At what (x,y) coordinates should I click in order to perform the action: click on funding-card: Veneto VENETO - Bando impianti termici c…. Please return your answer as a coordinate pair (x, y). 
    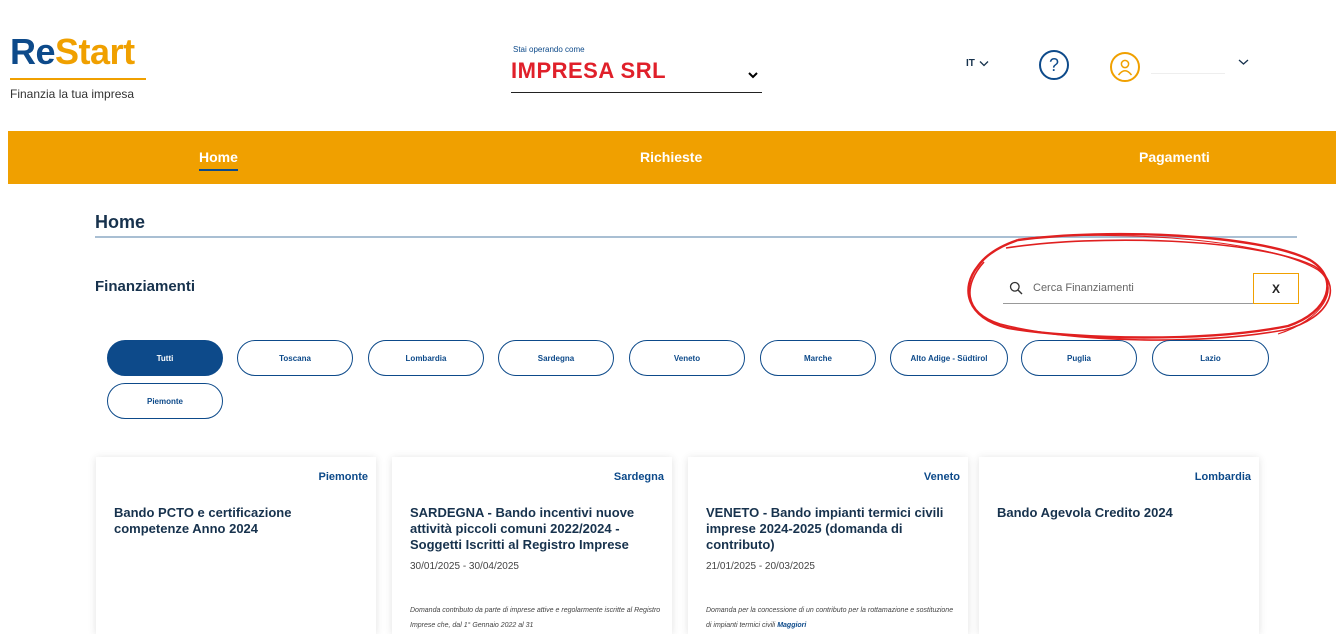
    Looking at the image, I should click on (828, 545).